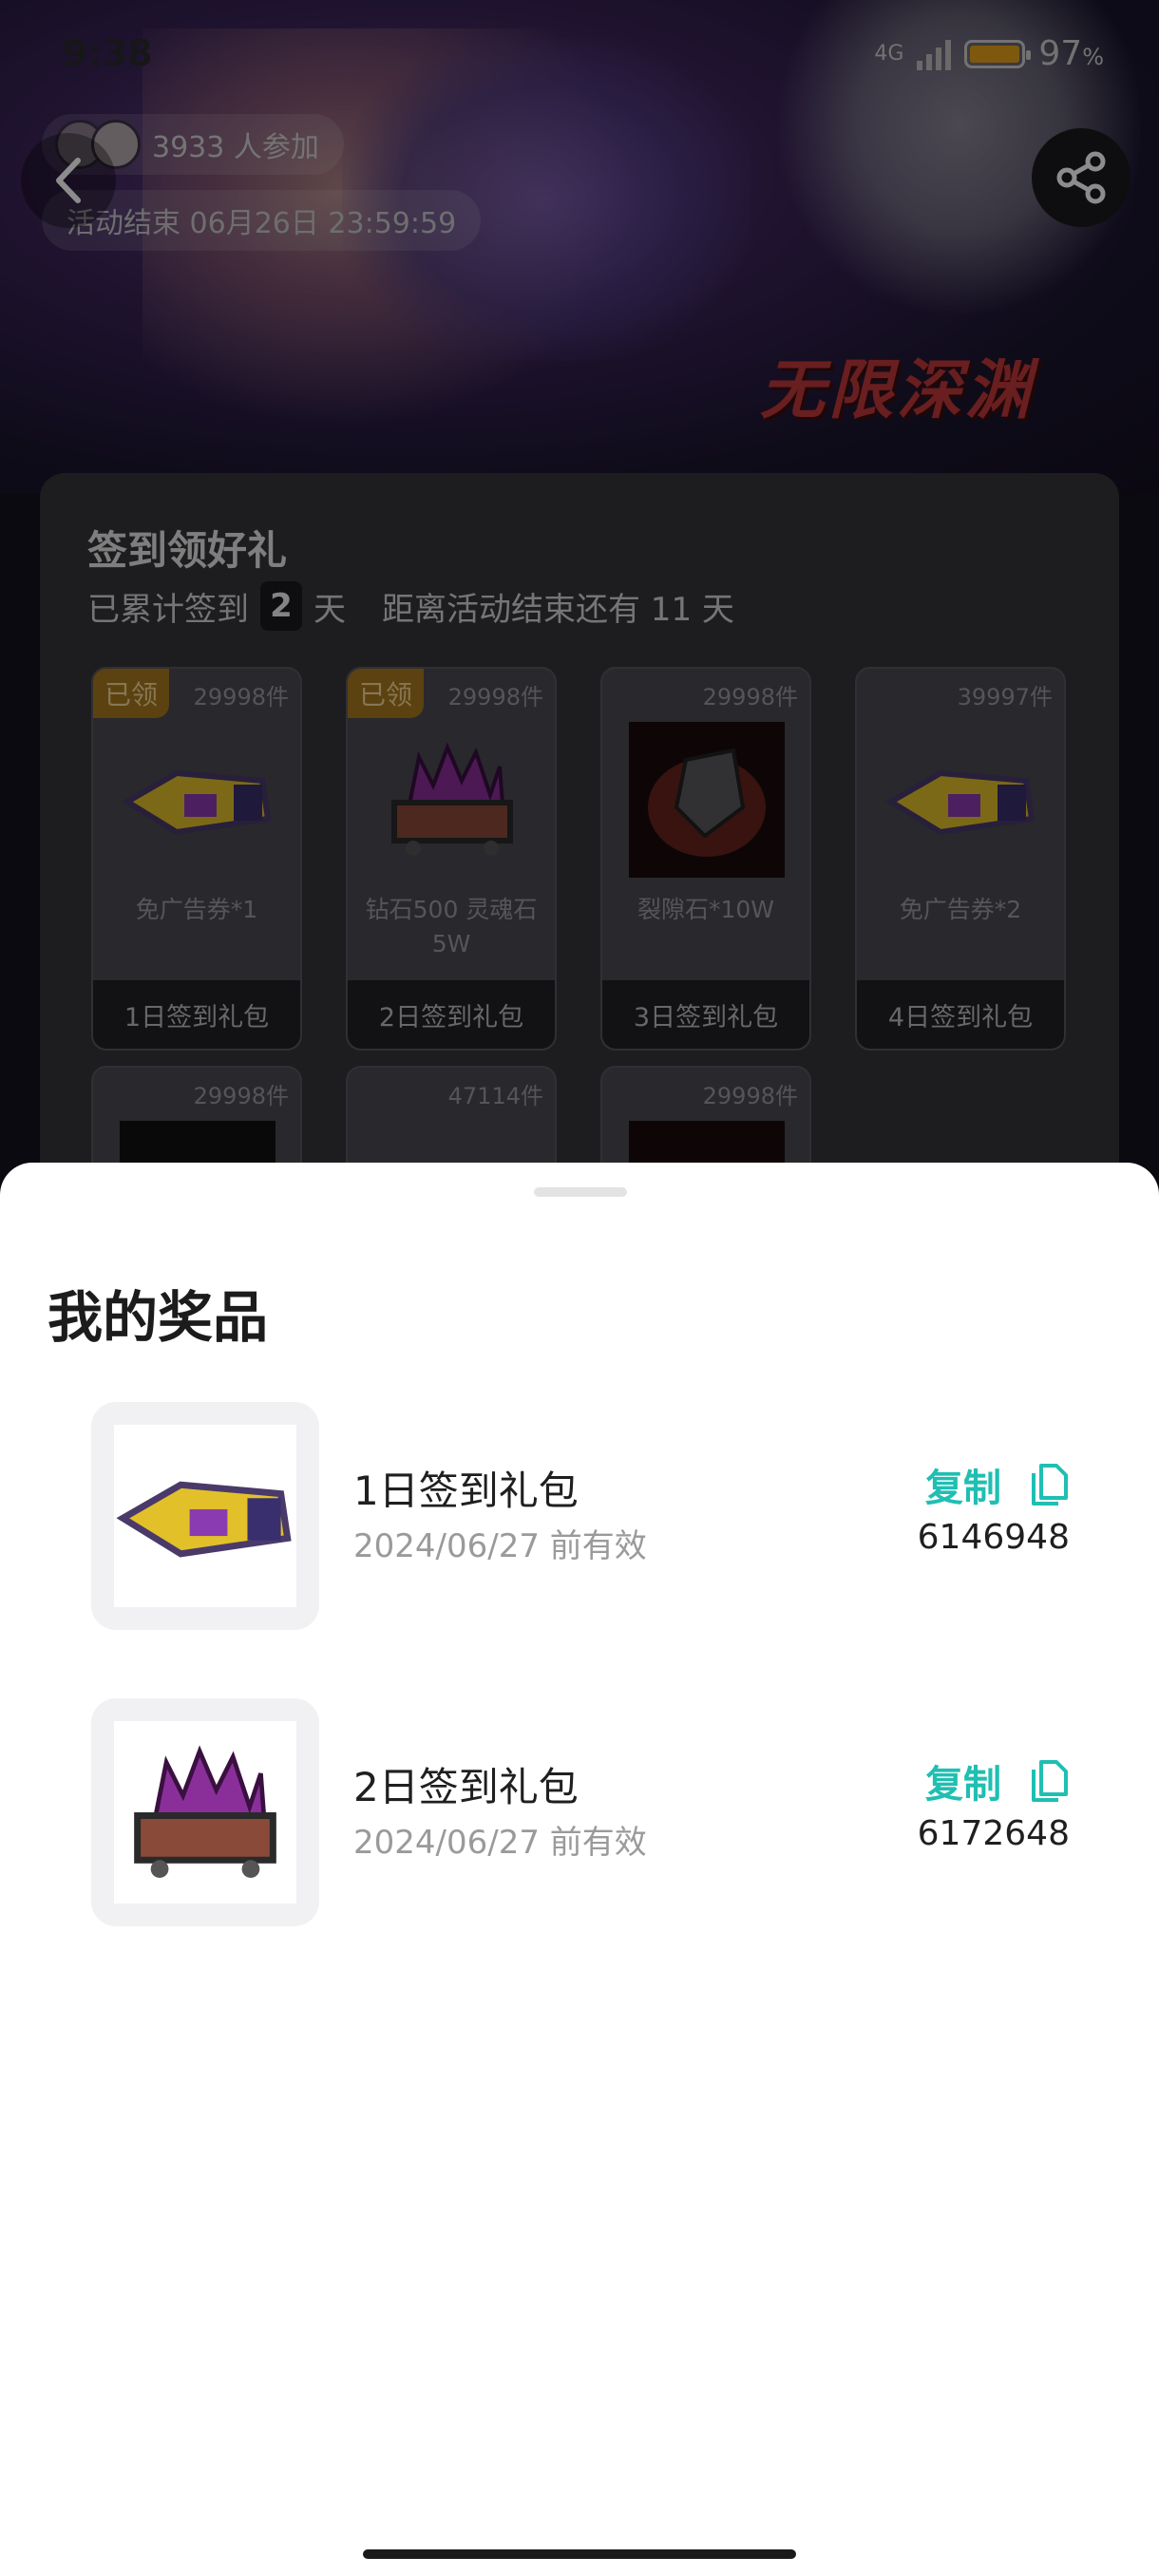 The height and width of the screenshot is (2576, 1159). Describe the element at coordinates (579, 2554) in the screenshot. I see `home-indicator` at that location.